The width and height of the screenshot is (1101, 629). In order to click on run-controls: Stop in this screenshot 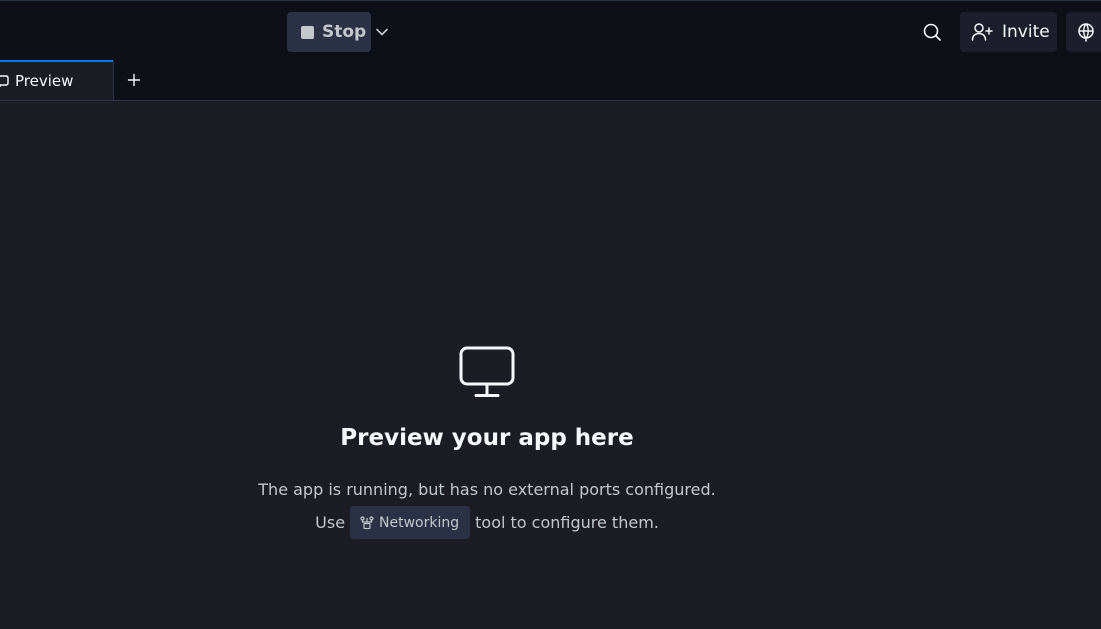, I will do `click(340, 32)`.